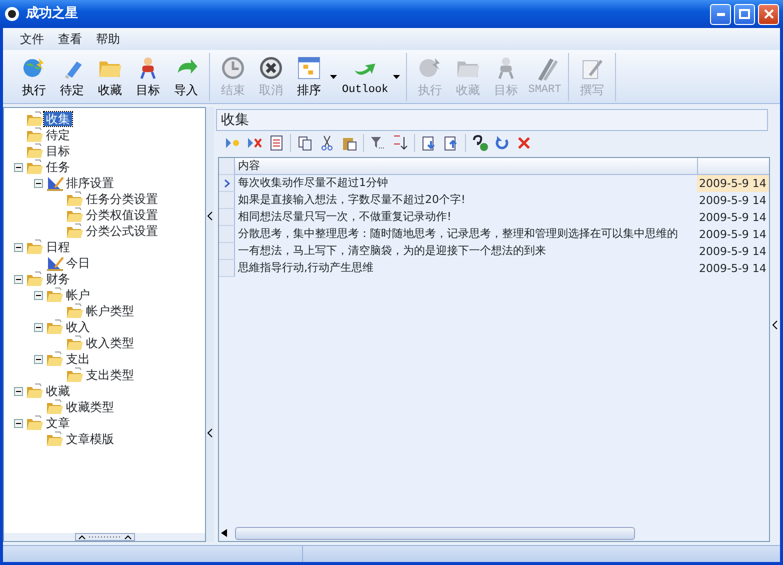 The width and height of the screenshot is (783, 565). I want to click on tree-item: 分类权值设置, so click(122, 215).